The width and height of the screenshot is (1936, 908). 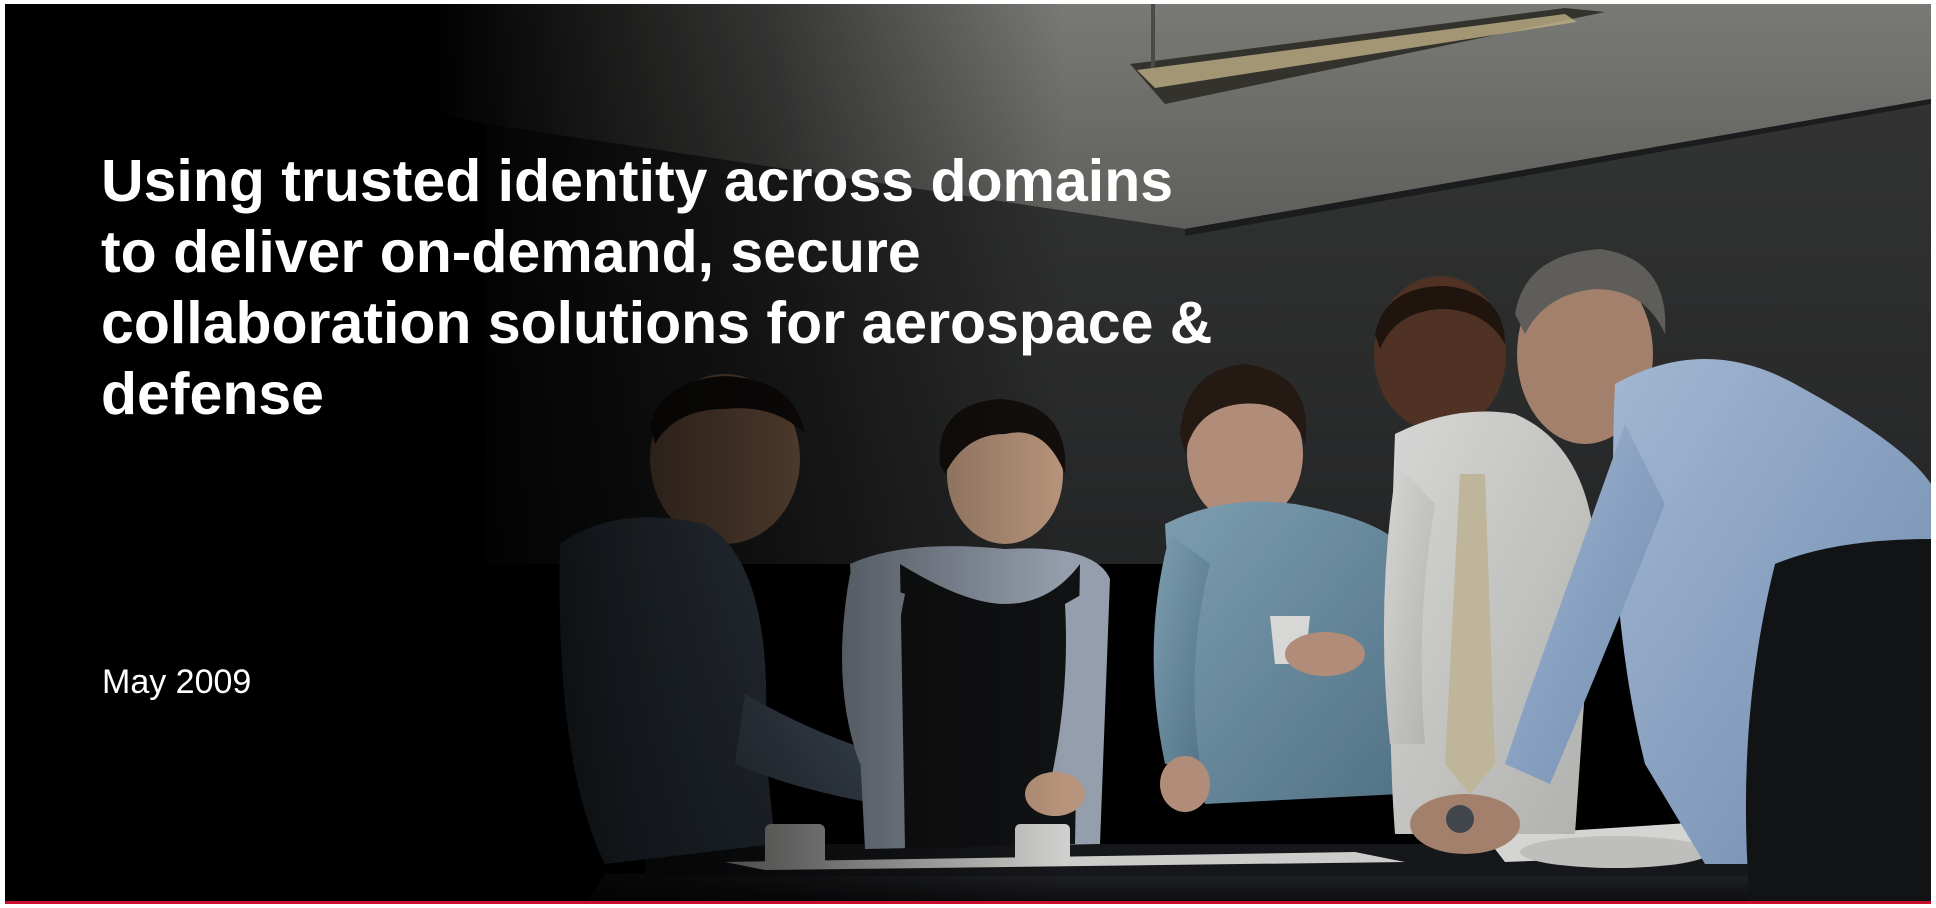 What do you see at coordinates (177, 682) in the screenshot?
I see `slide-date: May 2009` at bounding box center [177, 682].